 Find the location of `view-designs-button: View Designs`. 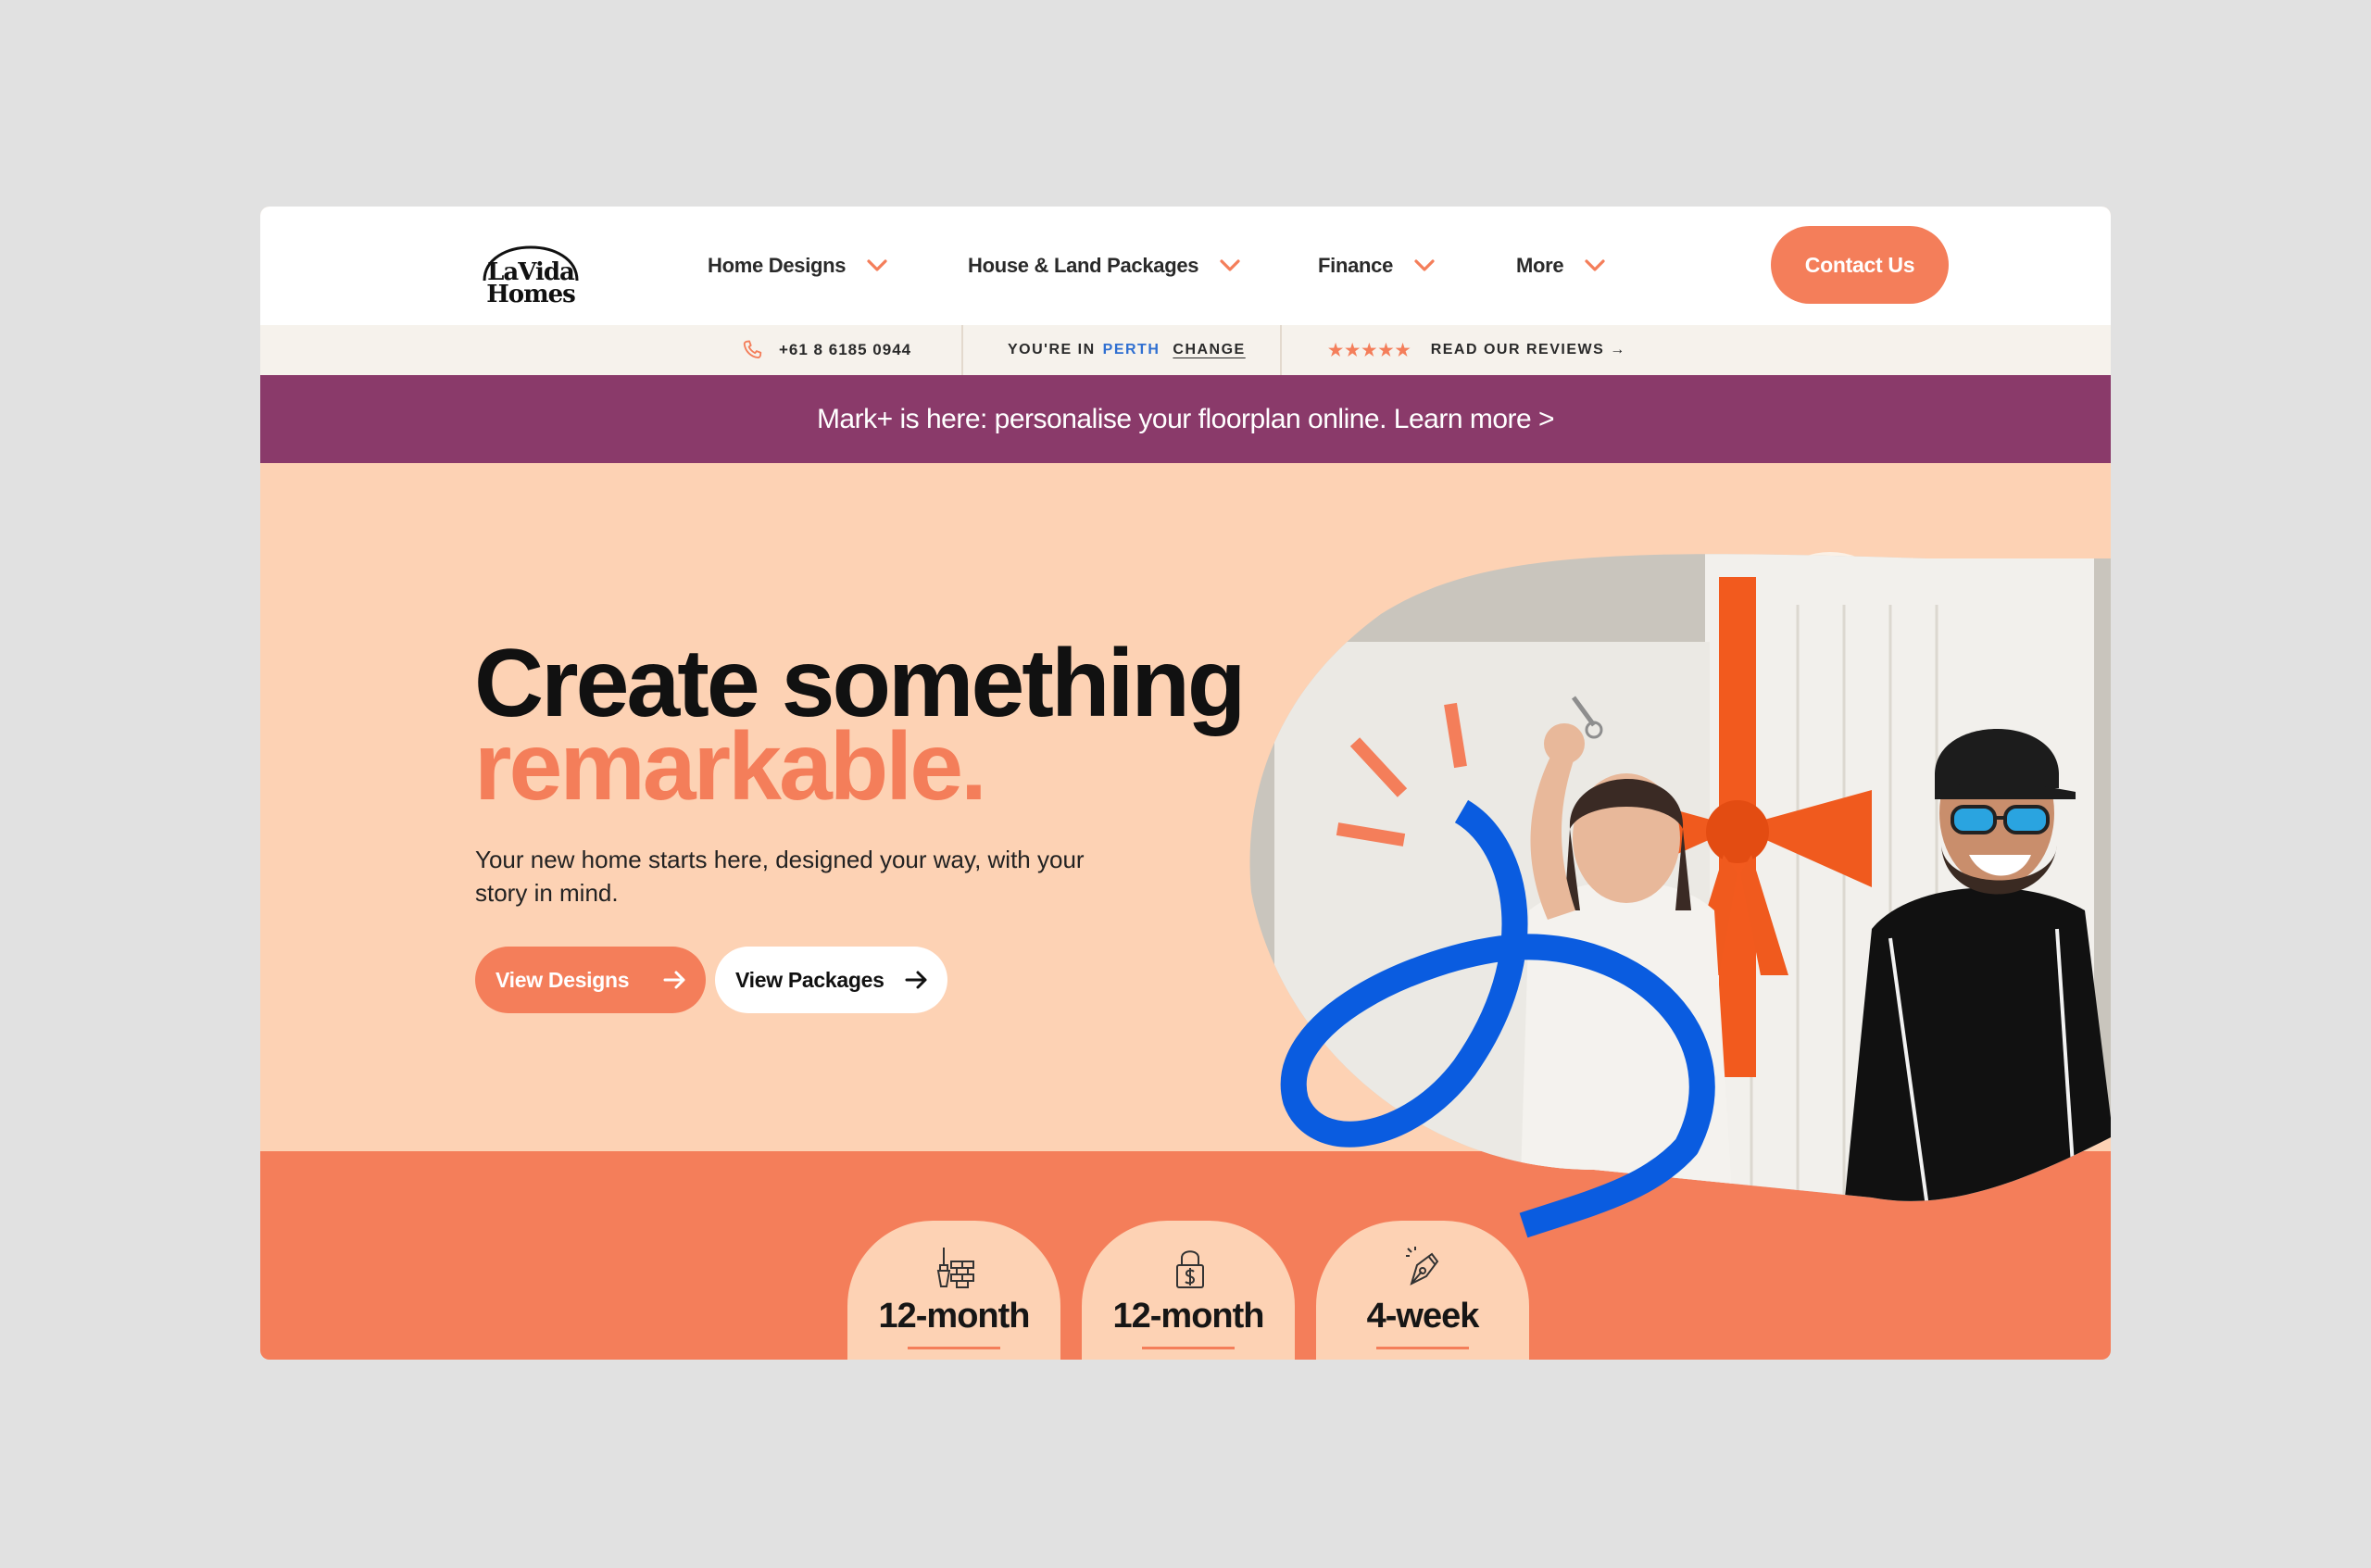

view-designs-button: View Designs is located at coordinates (590, 980).